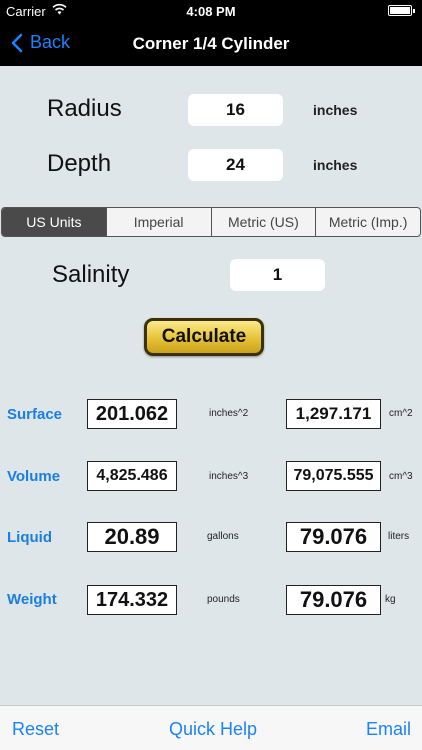  What do you see at coordinates (29, 537) in the screenshot?
I see `liquid-label: Liquid` at bounding box center [29, 537].